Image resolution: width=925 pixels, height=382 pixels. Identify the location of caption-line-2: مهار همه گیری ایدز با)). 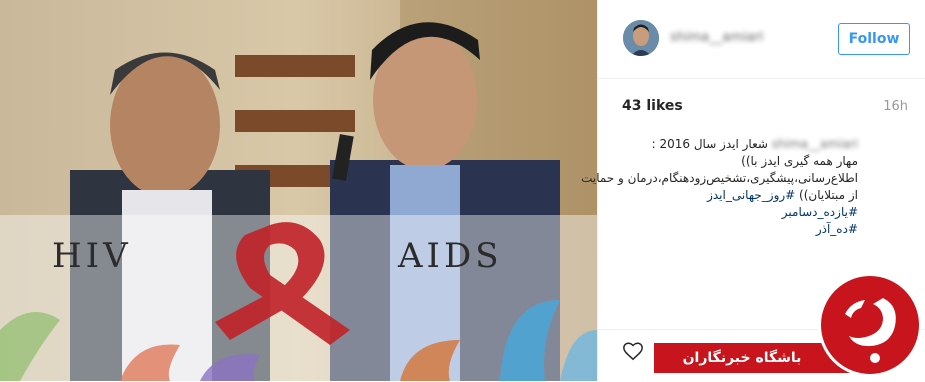
(799, 161).